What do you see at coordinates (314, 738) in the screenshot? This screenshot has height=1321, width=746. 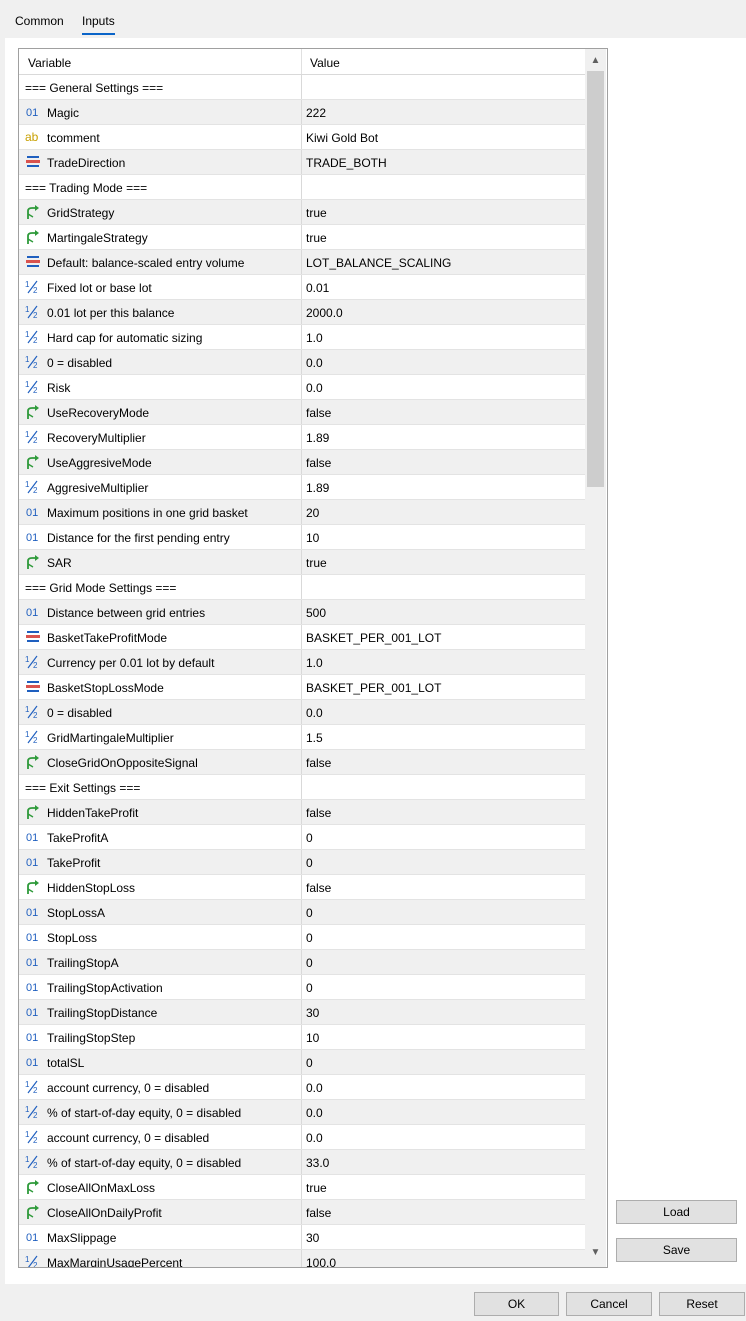 I see `variable-value: 1.5` at bounding box center [314, 738].